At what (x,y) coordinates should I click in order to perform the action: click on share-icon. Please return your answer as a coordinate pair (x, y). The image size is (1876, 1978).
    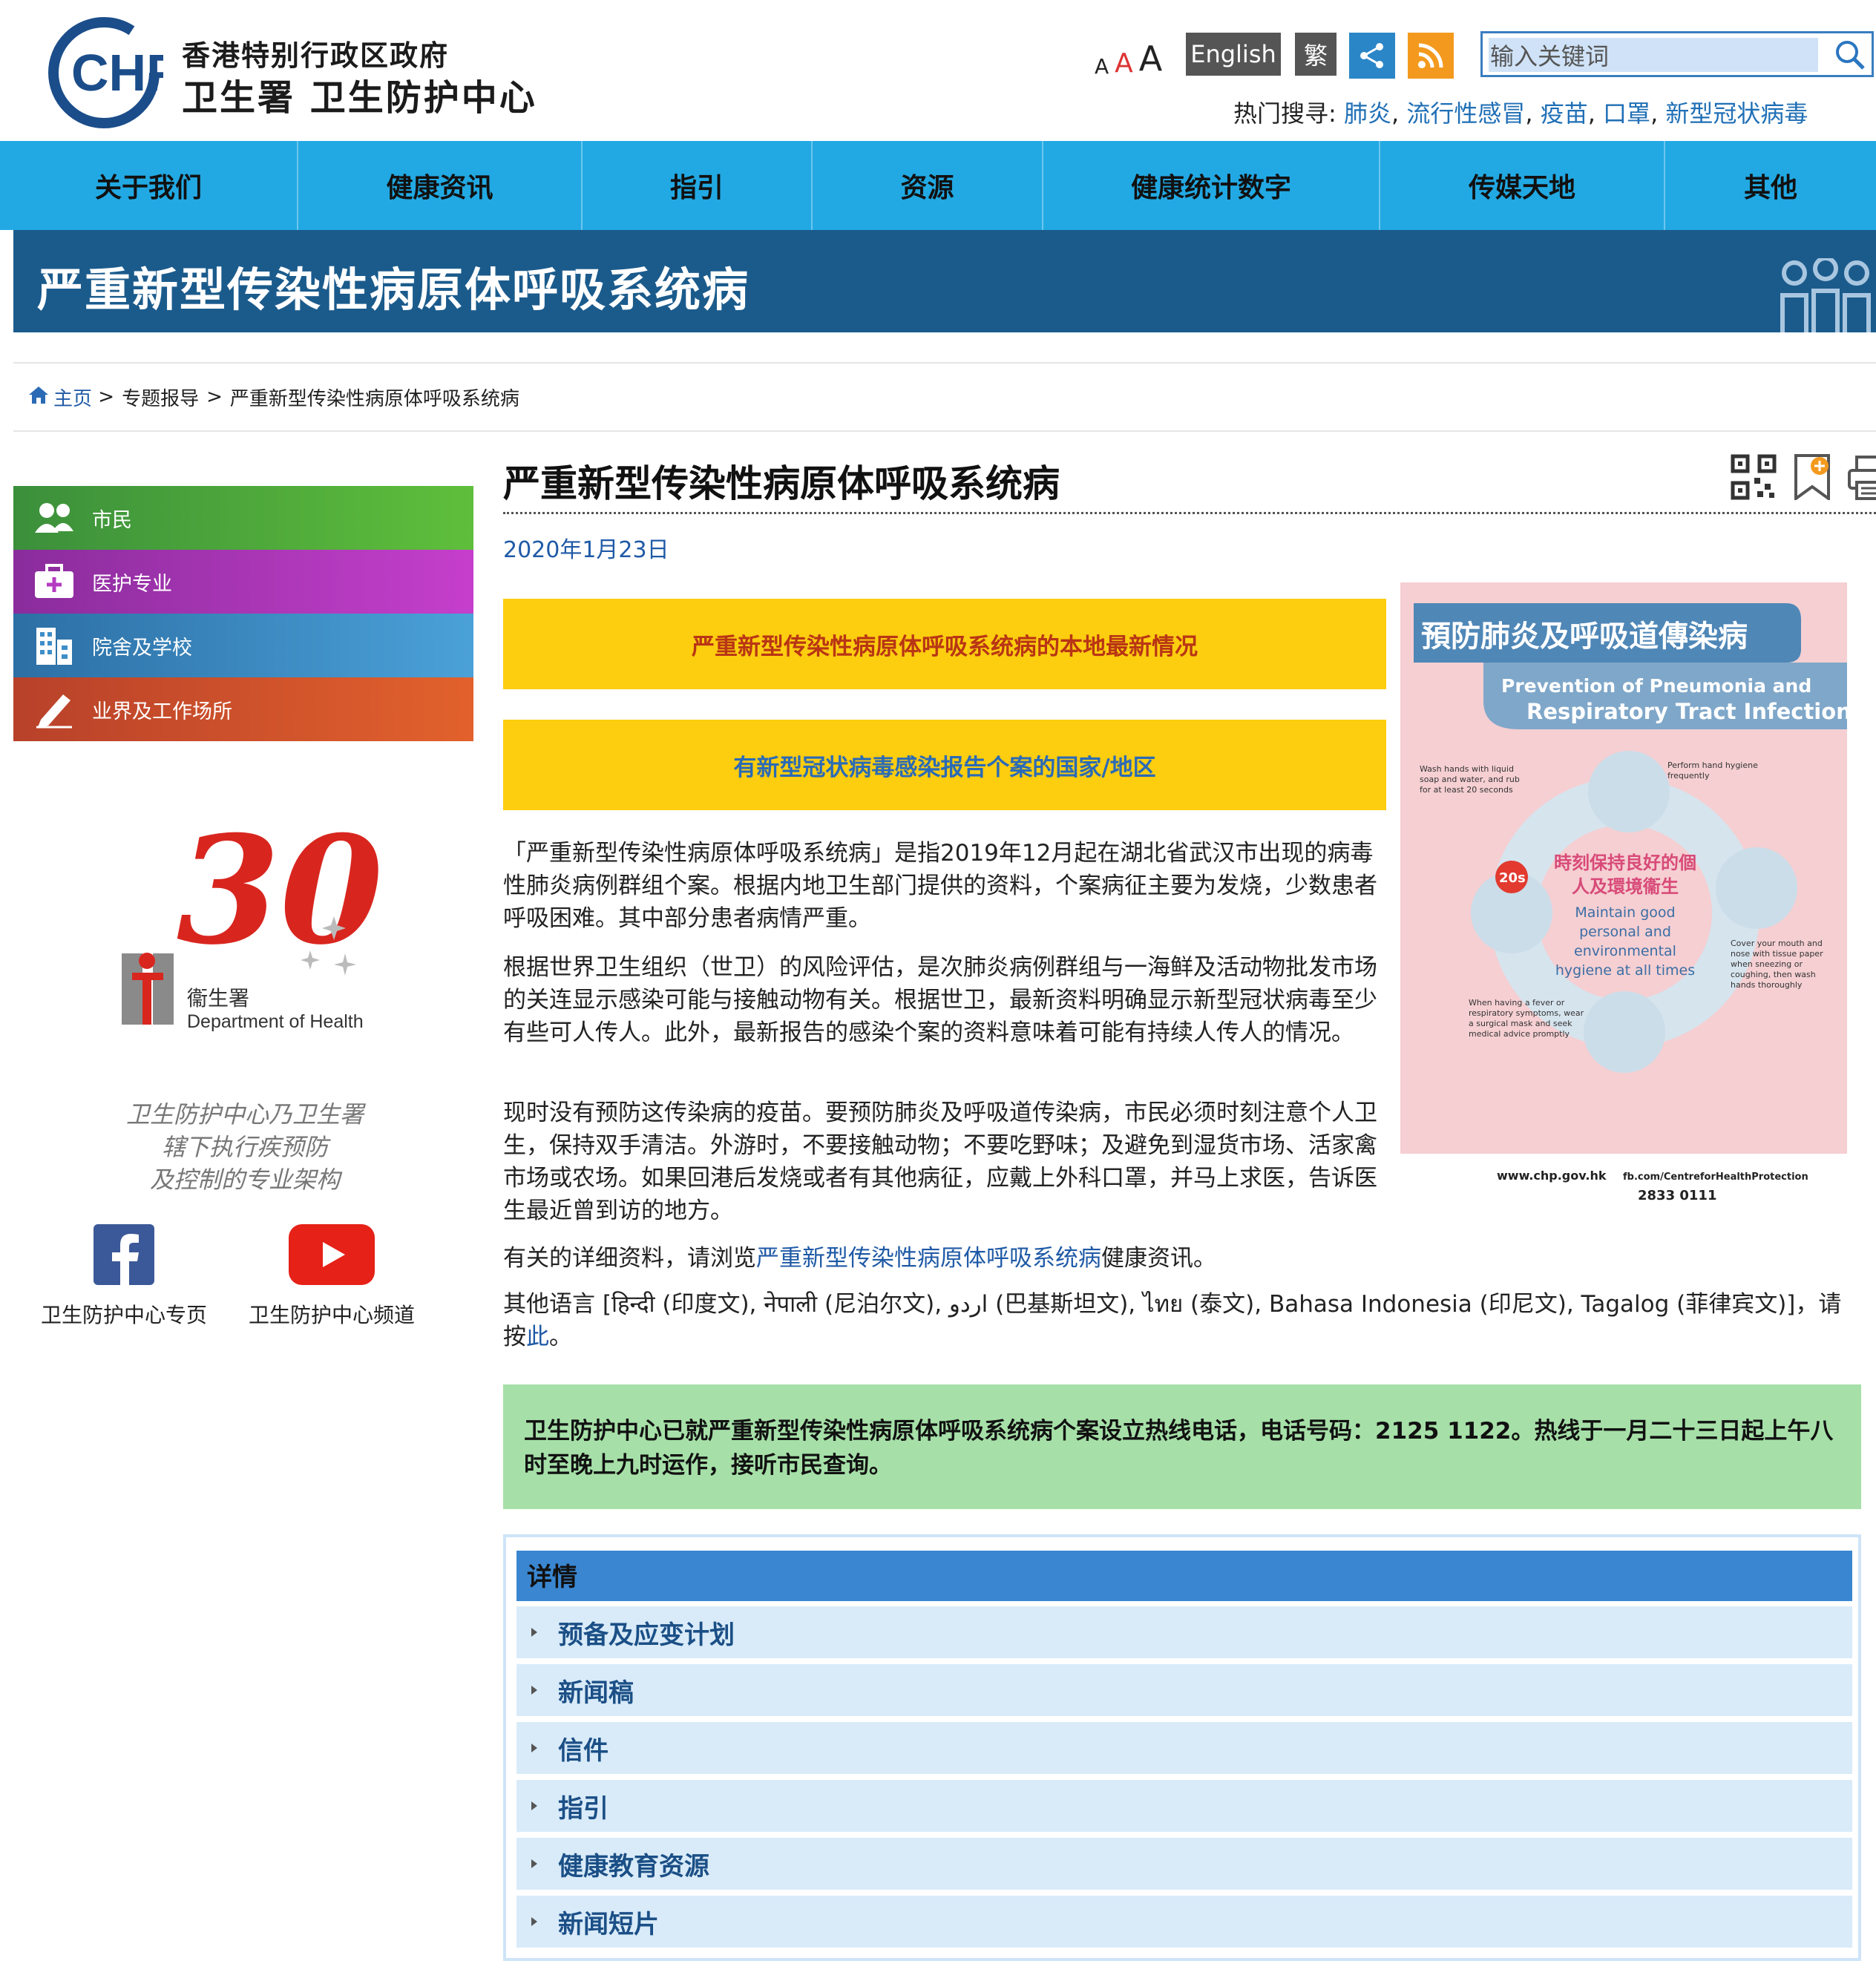
    Looking at the image, I should click on (1372, 56).